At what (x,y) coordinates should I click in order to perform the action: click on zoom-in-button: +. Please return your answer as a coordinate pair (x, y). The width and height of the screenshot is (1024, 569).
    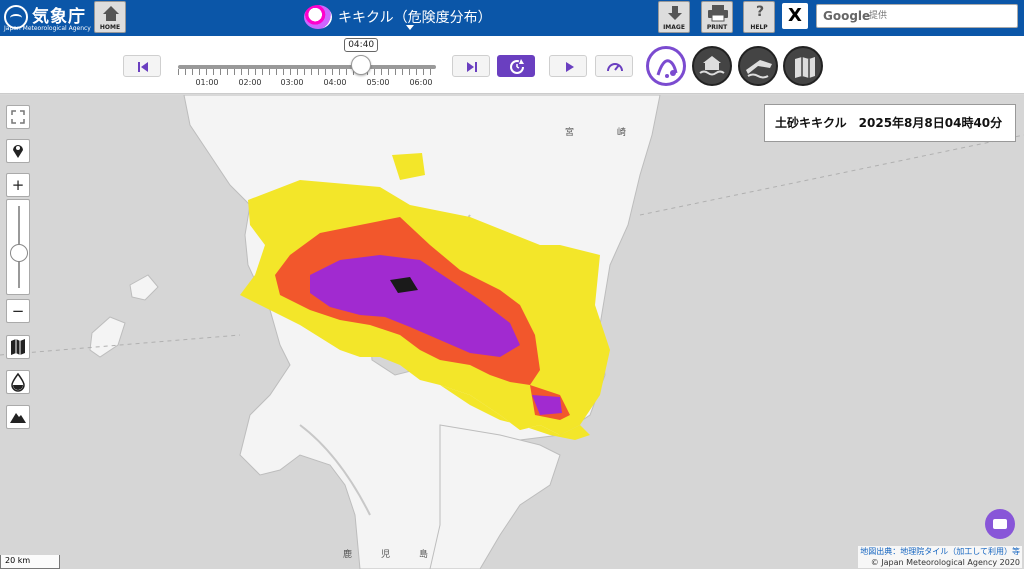
    Looking at the image, I should click on (18, 185).